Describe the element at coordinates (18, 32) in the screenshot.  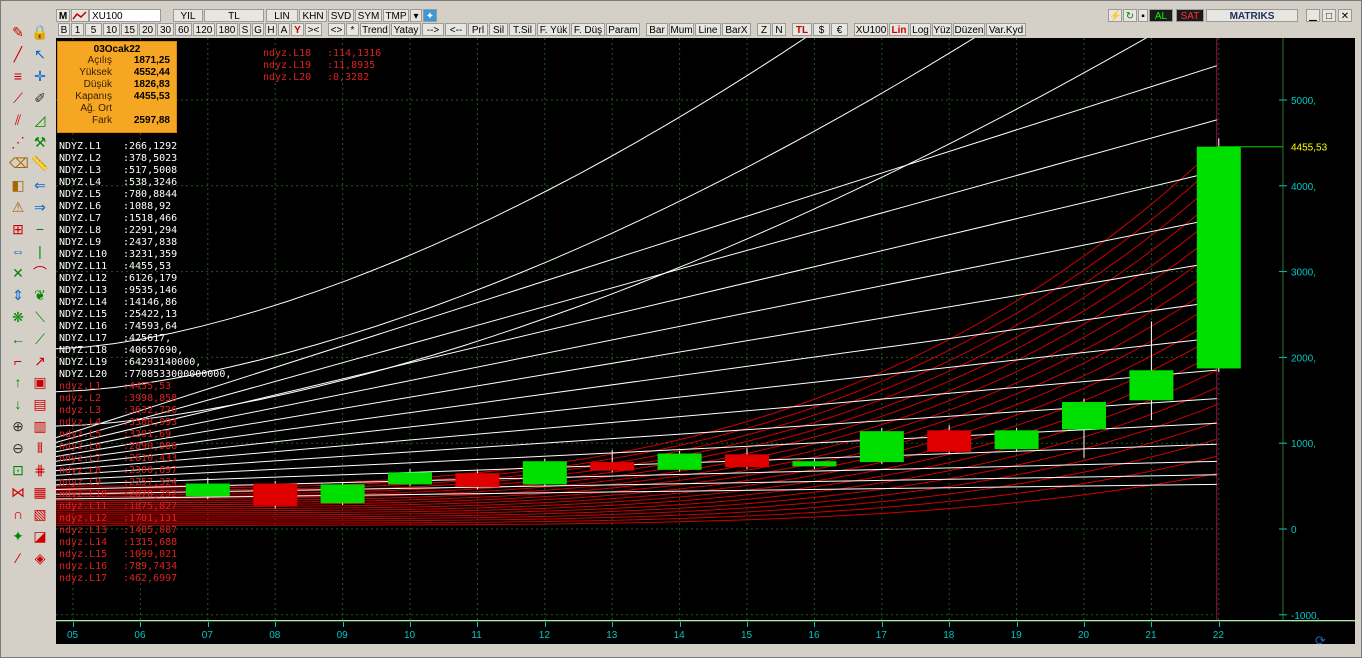
I see `pencil-icon: ✎` at that location.